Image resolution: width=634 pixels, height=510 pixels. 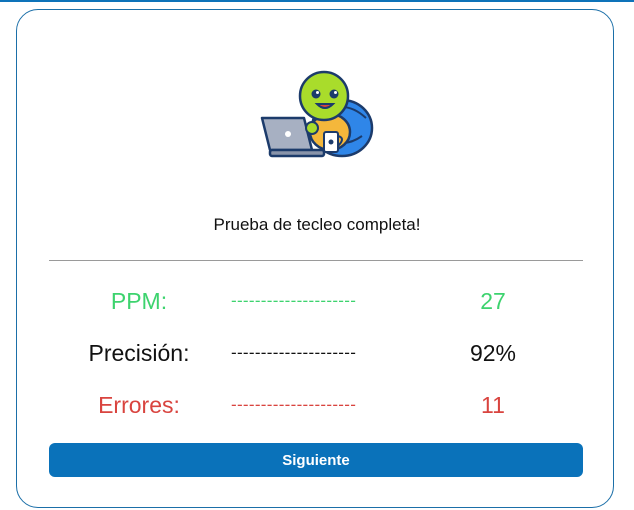 I want to click on ppm-label: PPM:, so click(x=139, y=301).